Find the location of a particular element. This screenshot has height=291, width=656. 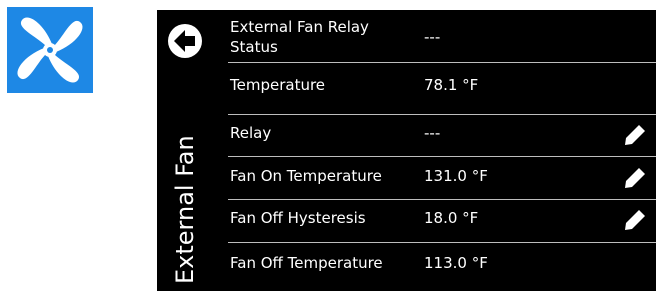

row-label: Fan Off Hysteresis is located at coordinates (298, 218).